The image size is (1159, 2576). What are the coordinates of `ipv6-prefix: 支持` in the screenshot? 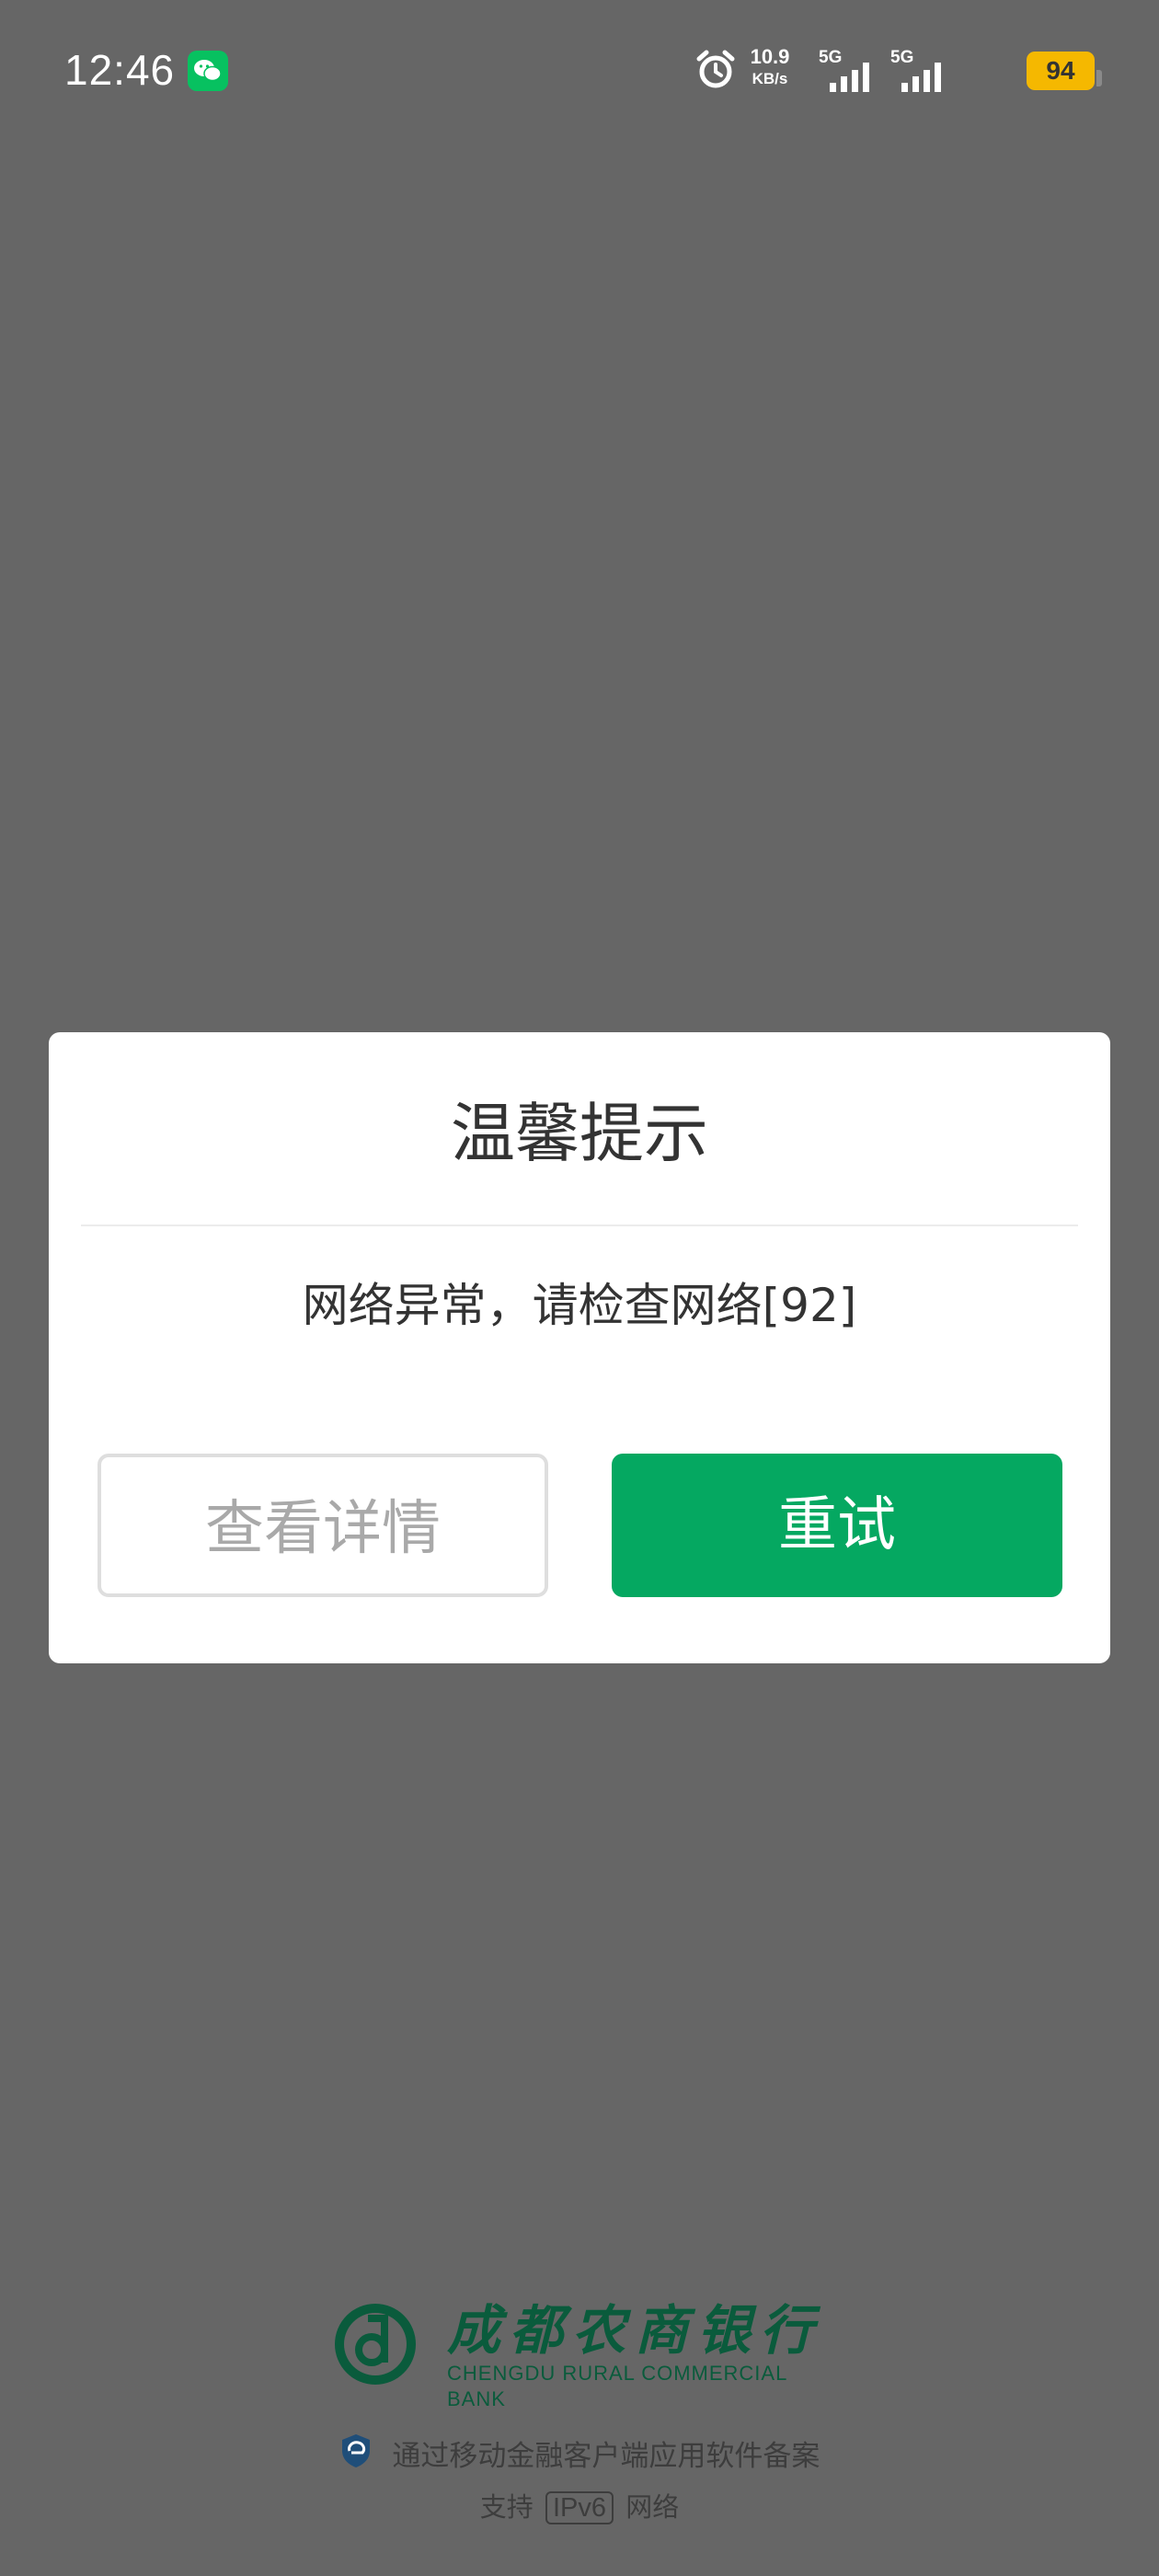 It's located at (506, 2507).